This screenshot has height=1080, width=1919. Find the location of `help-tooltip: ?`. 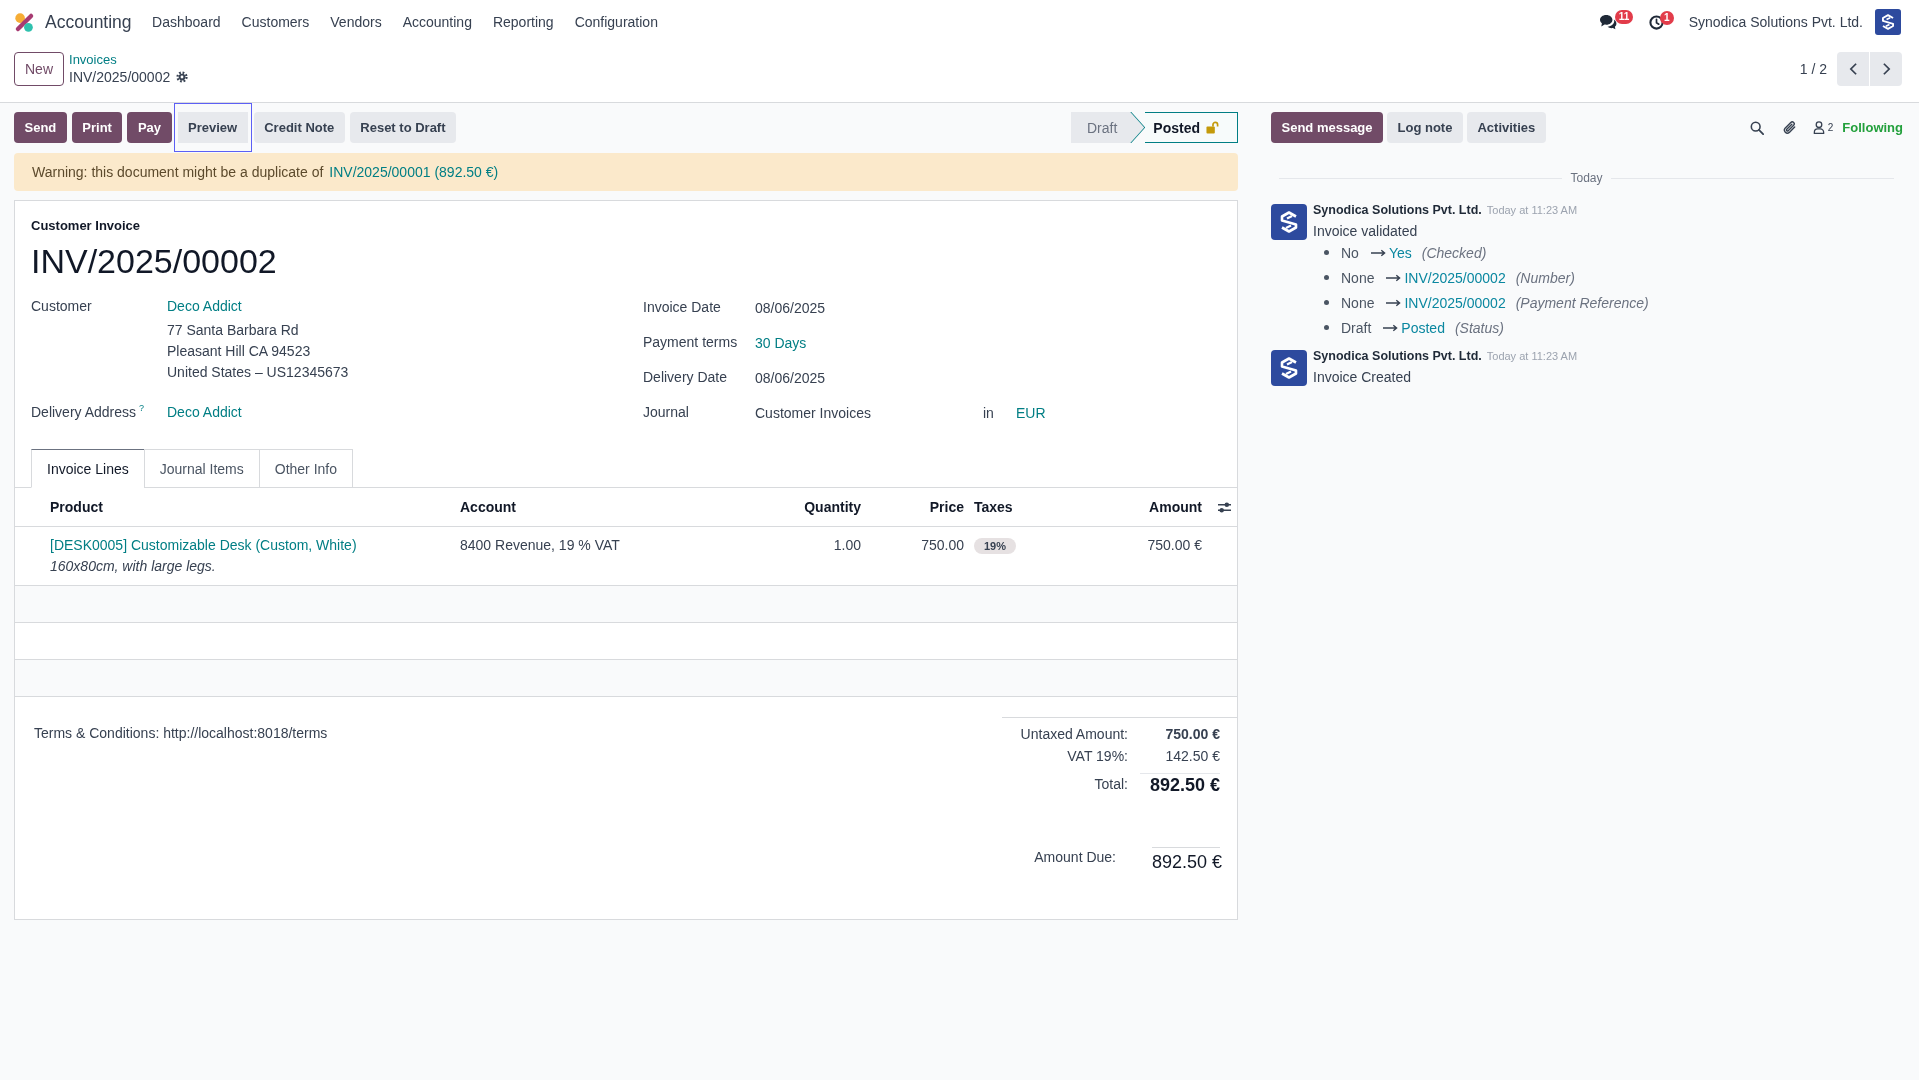

help-tooltip: ? is located at coordinates (142, 408).